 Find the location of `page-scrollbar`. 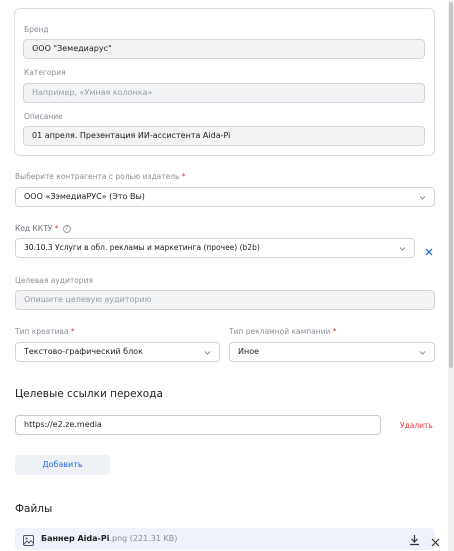

page-scrollbar is located at coordinates (451, 275).